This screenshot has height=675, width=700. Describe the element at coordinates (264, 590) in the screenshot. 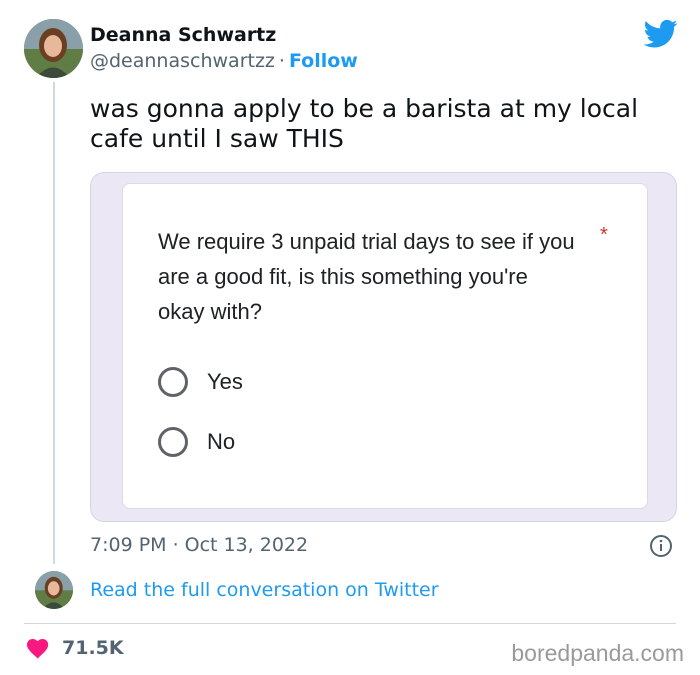

I see `read-conversation-link: Read the full conversation on Twitter` at that location.